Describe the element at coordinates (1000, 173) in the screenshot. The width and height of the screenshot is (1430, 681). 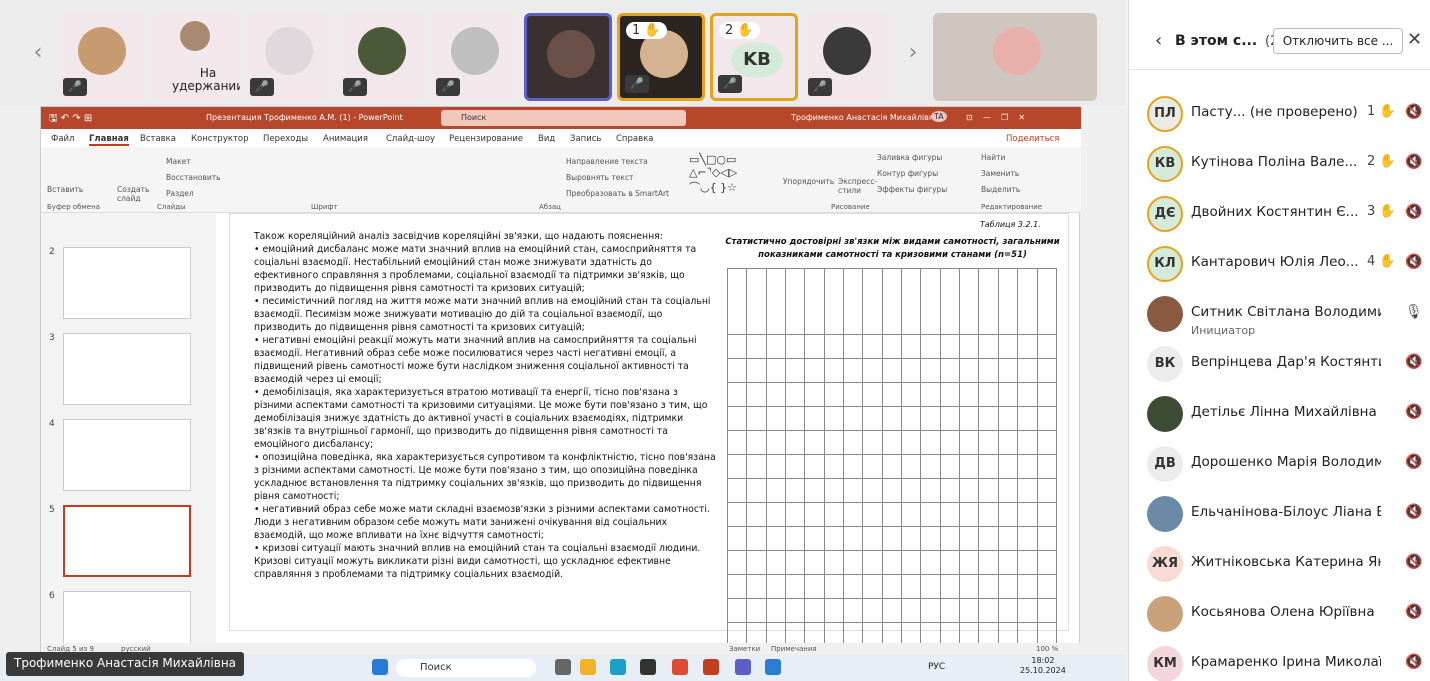
I see `replace-button: Заменить` at that location.